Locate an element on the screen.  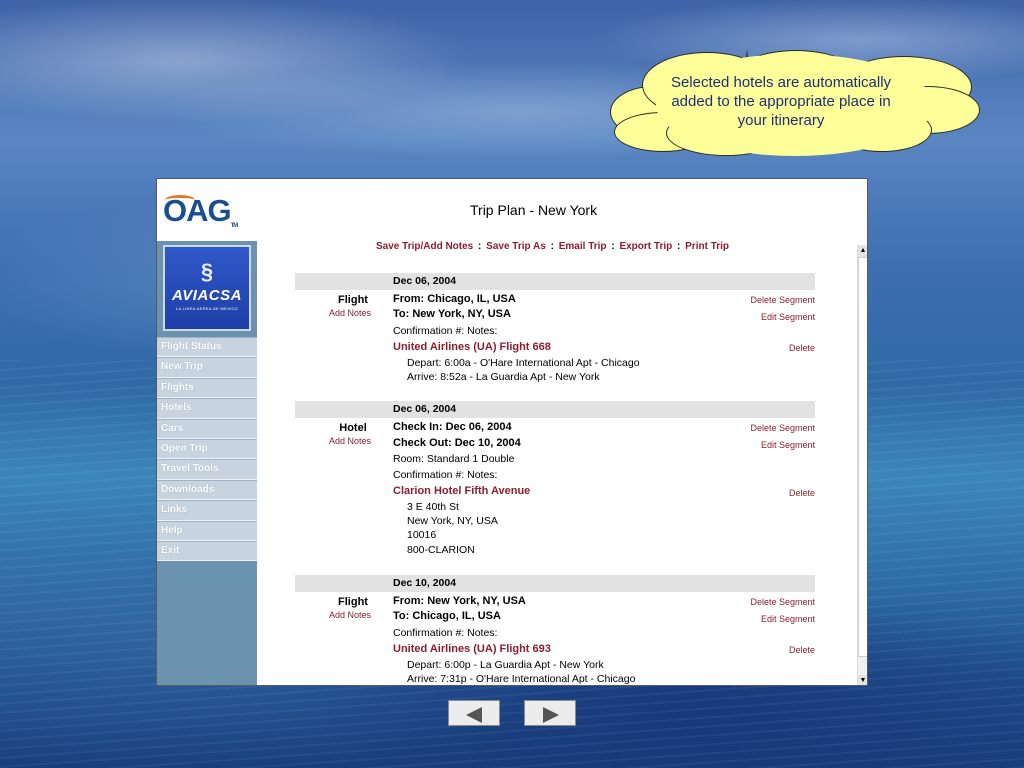
logo-trademark: TM is located at coordinates (234, 226).